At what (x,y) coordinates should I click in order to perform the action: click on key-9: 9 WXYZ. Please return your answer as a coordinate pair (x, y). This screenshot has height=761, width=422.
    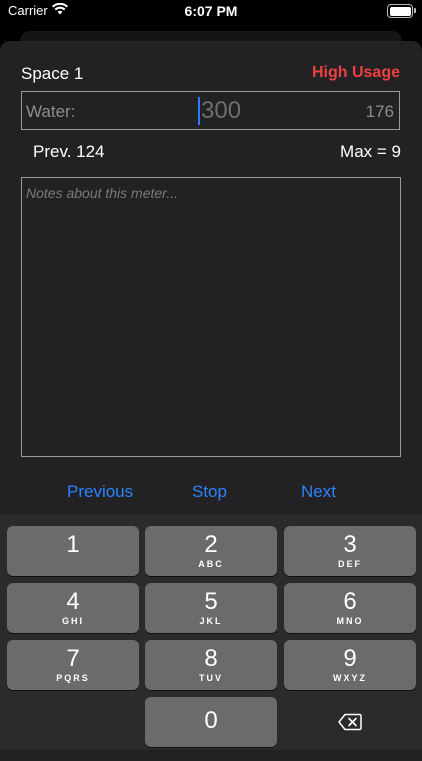
    Looking at the image, I should click on (350, 665).